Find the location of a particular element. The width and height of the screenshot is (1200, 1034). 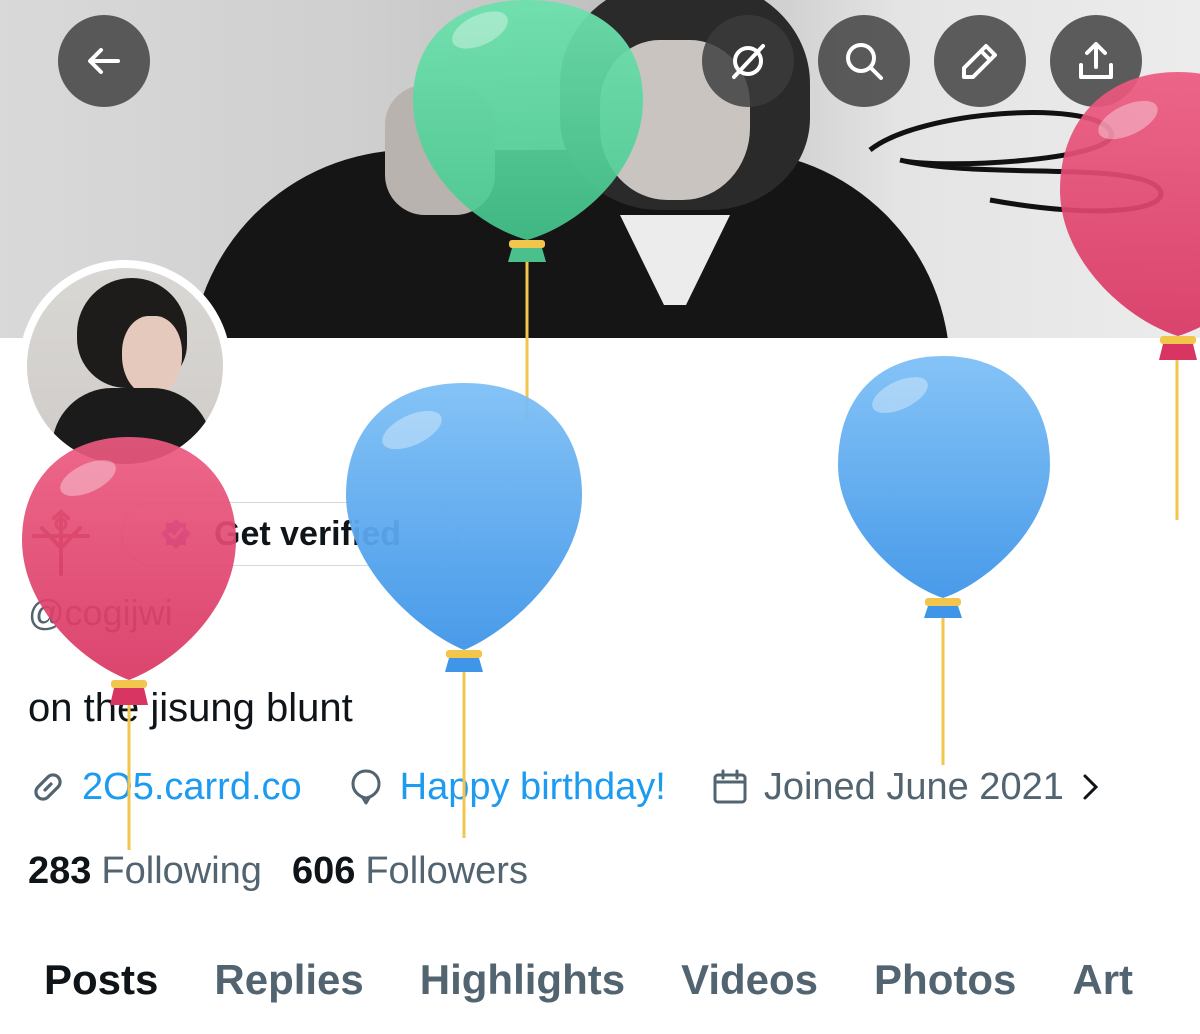

profile-bio: on the jisung blunt is located at coordinates (190, 708).